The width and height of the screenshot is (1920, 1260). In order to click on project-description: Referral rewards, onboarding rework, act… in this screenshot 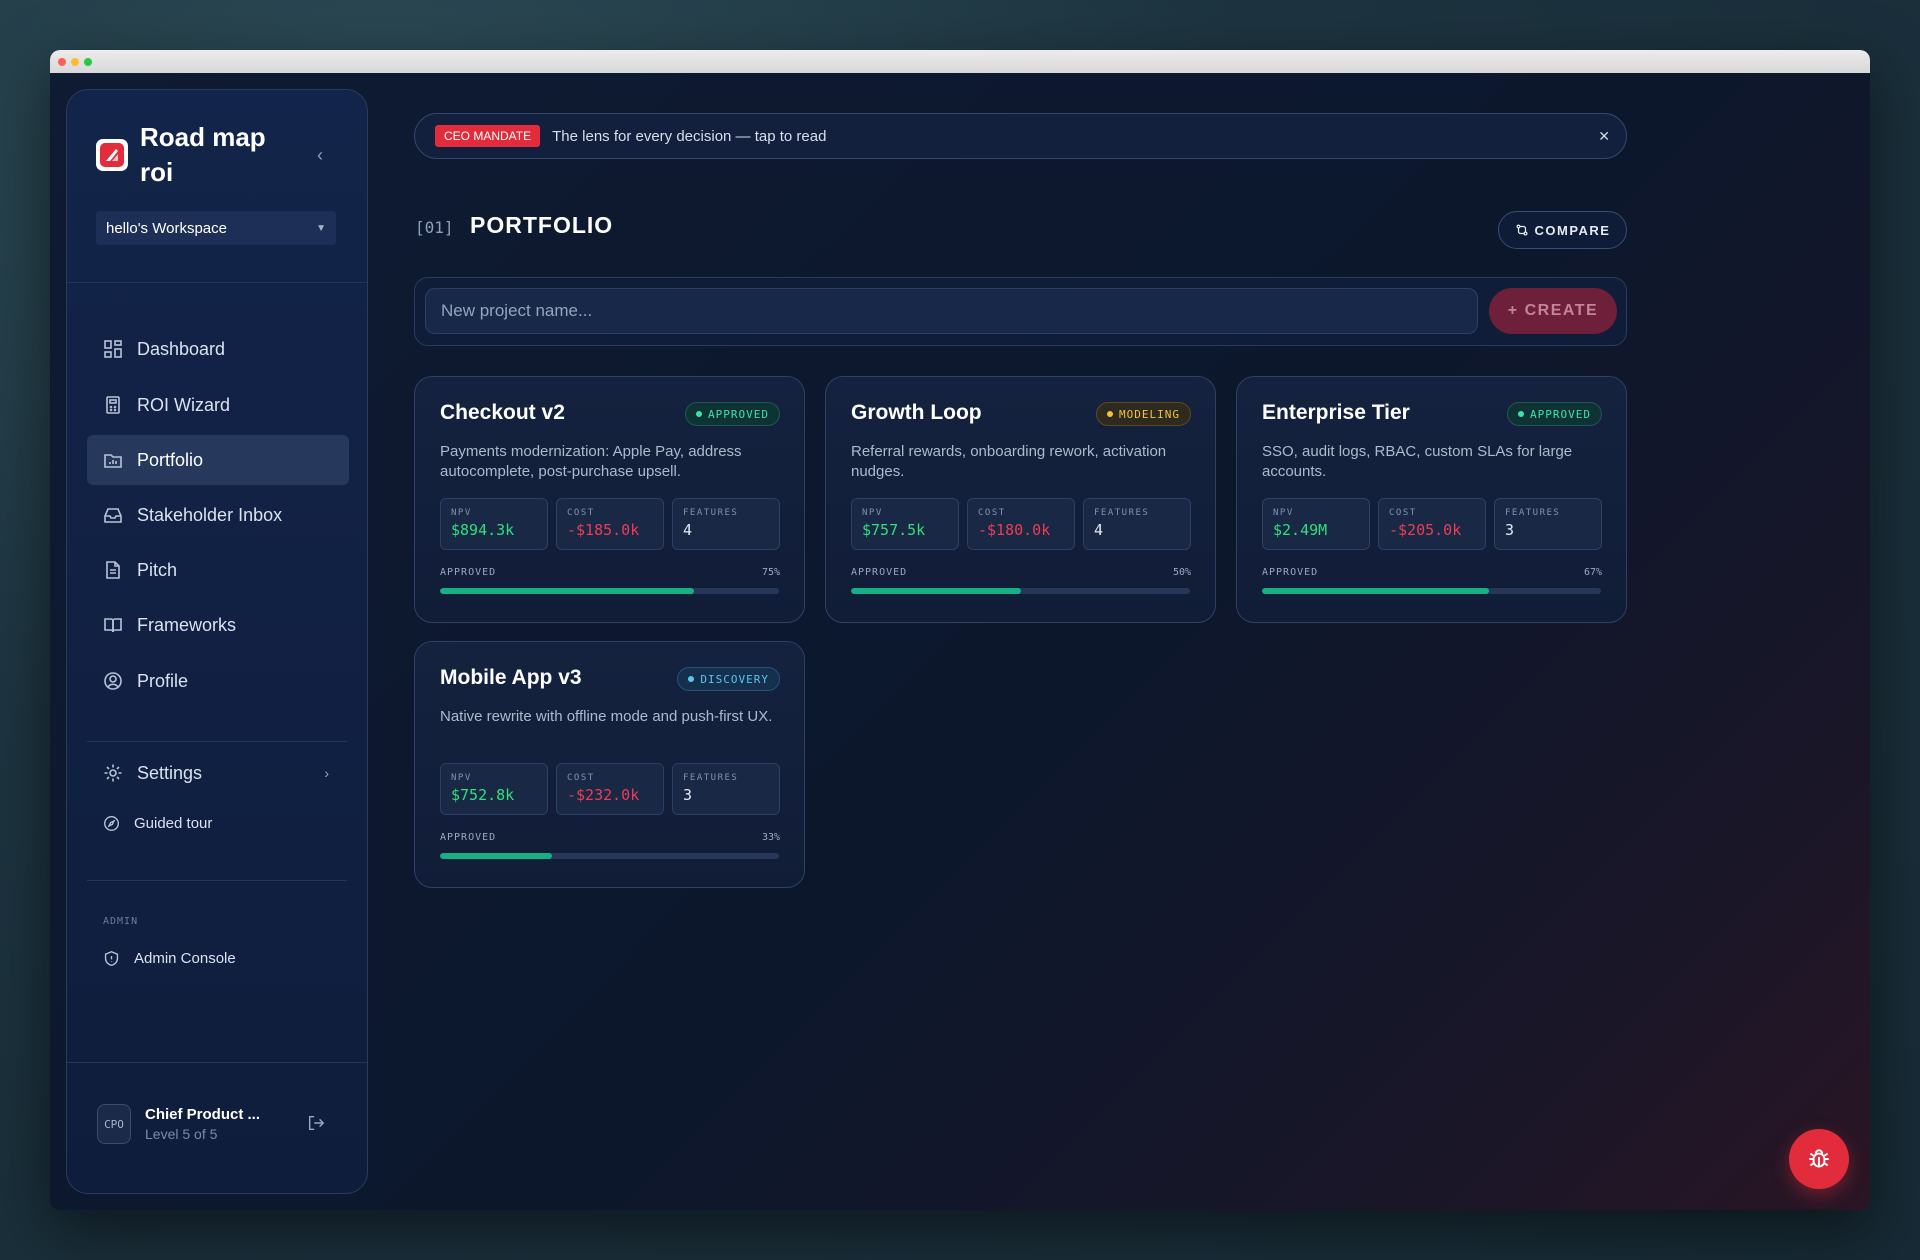, I will do `click(1009, 461)`.